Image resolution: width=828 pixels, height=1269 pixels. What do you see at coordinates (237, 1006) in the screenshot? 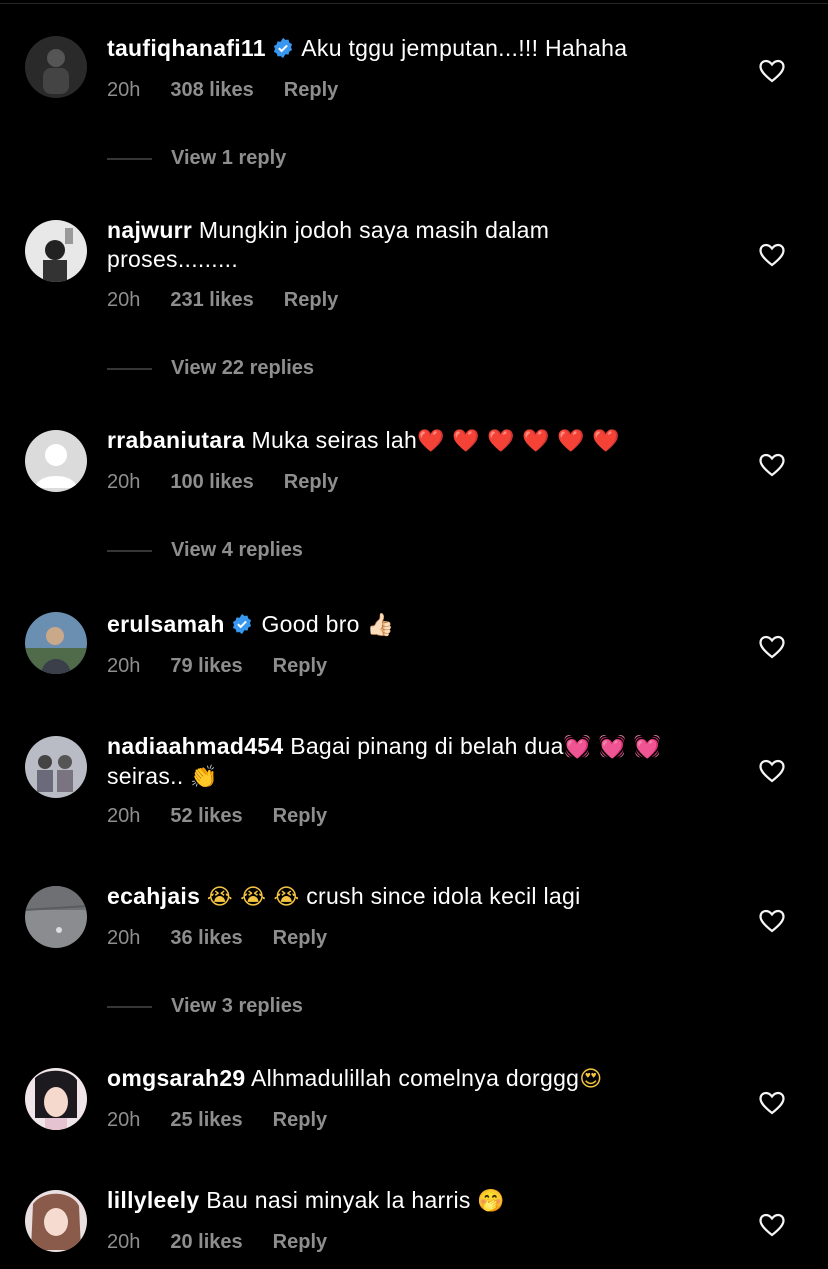
I see `view-replies-label: View 3 replies` at bounding box center [237, 1006].